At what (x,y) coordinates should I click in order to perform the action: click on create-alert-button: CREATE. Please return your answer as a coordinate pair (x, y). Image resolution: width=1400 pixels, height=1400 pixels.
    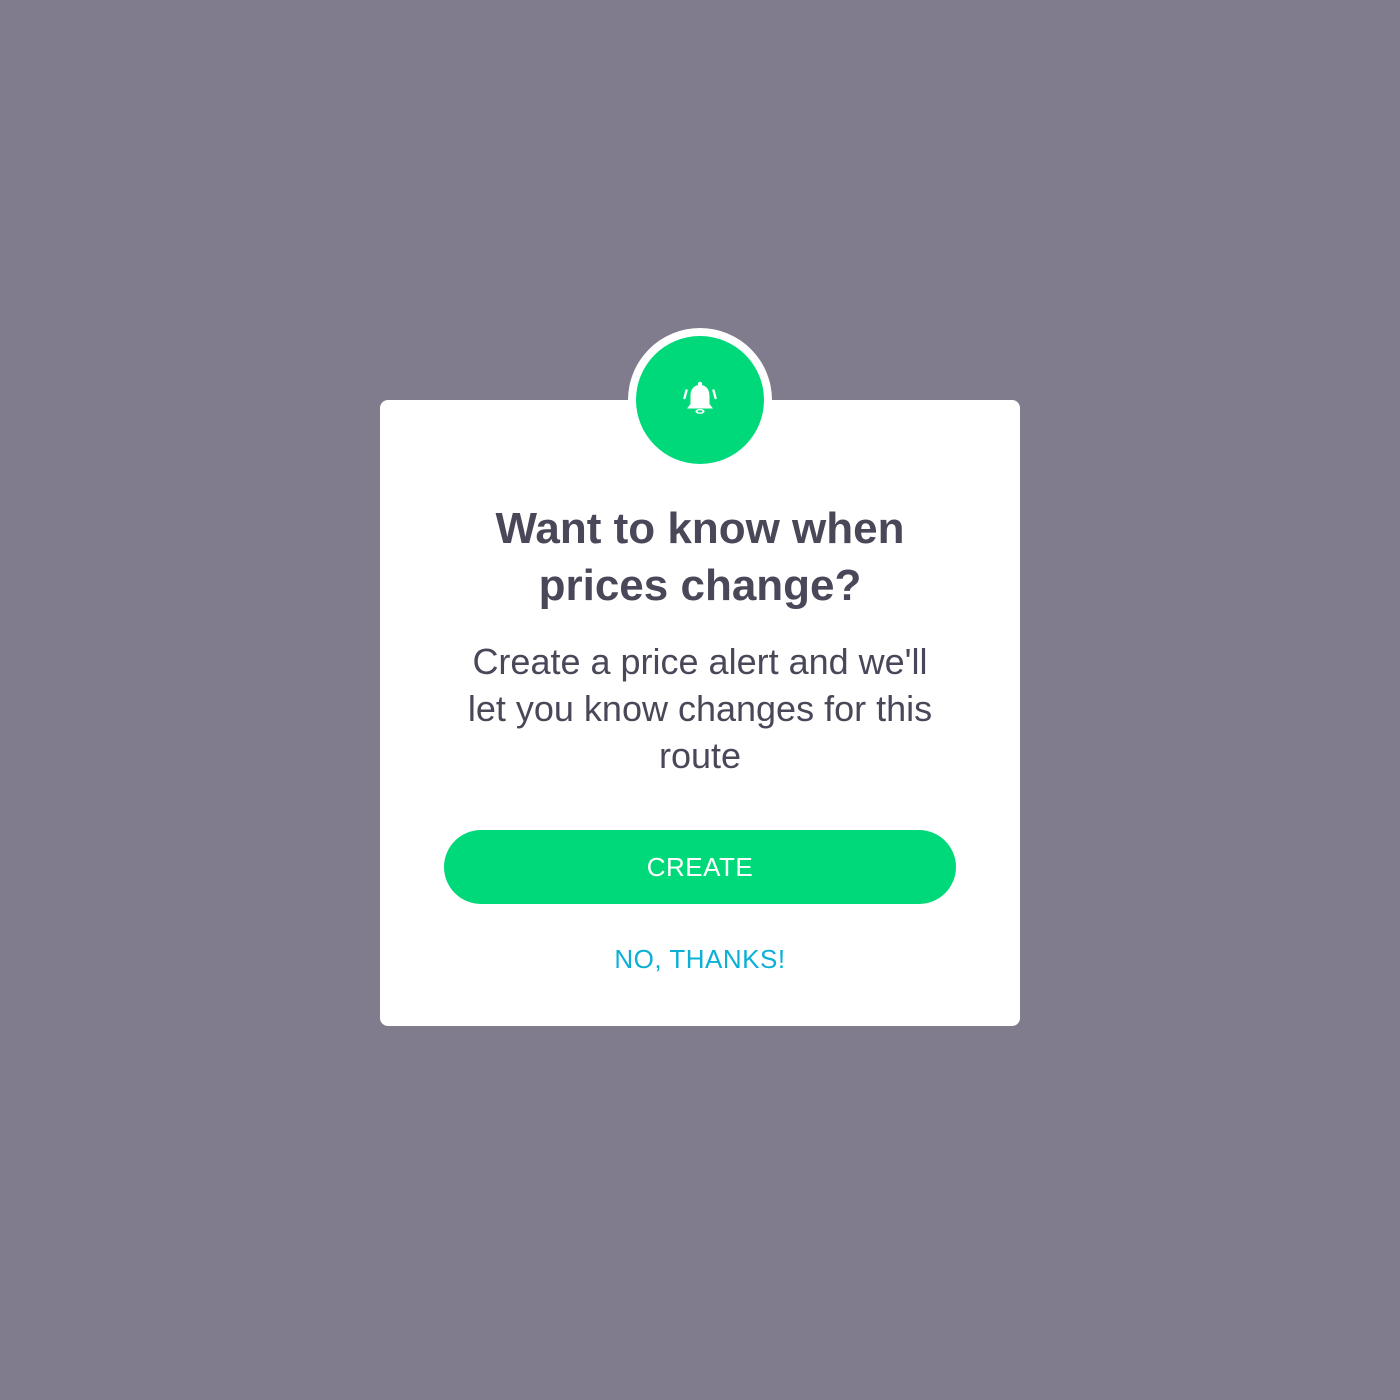
    Looking at the image, I should click on (700, 867).